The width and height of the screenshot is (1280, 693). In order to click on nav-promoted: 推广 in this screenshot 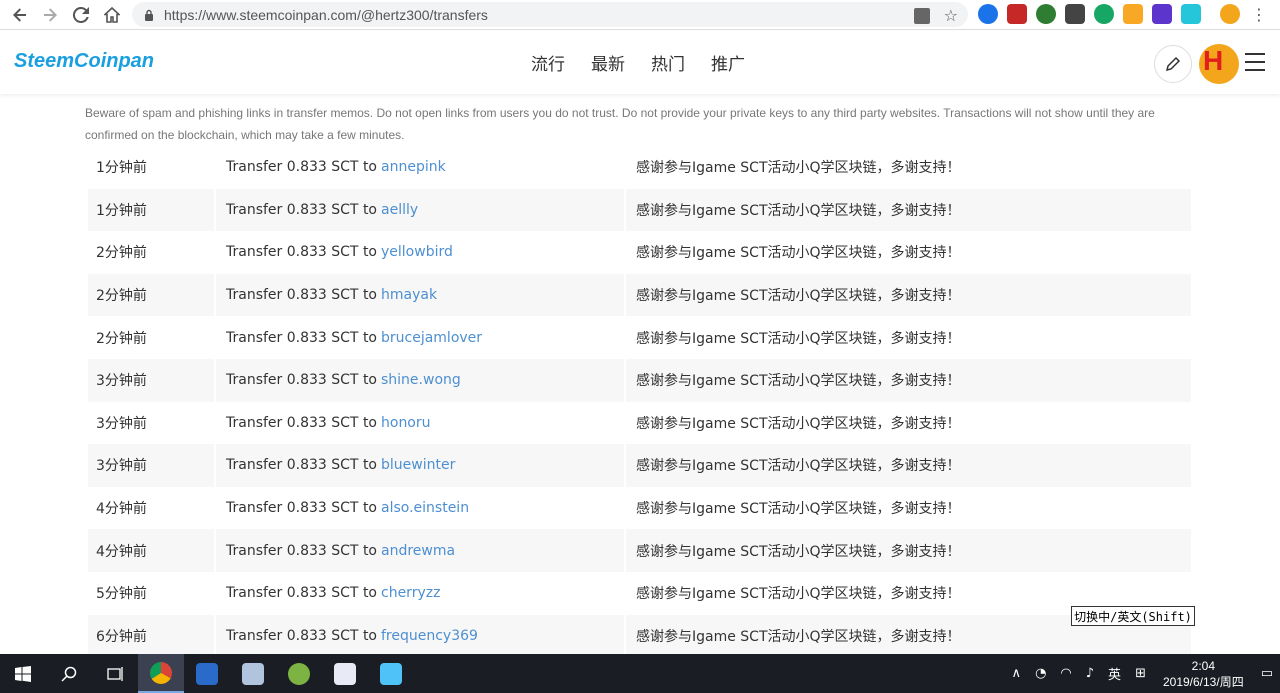, I will do `click(728, 62)`.